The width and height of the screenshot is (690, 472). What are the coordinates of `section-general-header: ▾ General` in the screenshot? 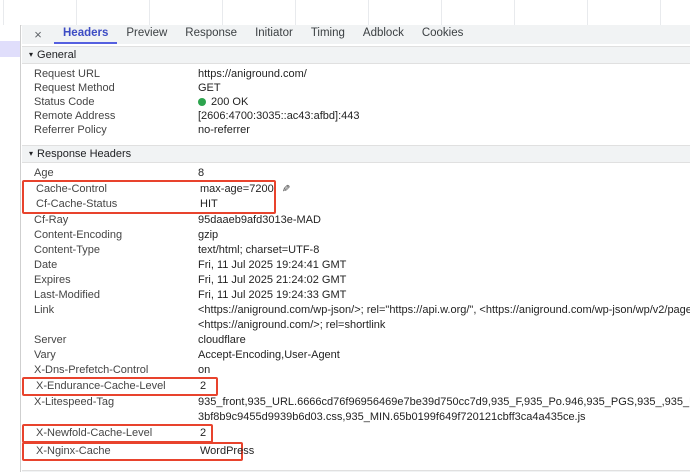 It's located at (356, 55).